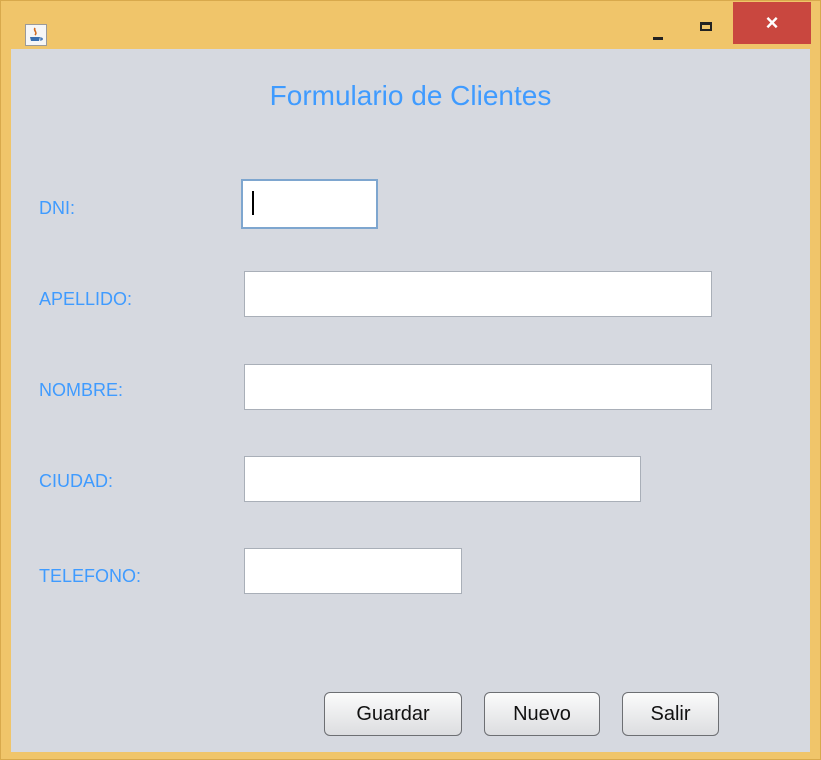  What do you see at coordinates (772, 23) in the screenshot?
I see `close-button: ×` at bounding box center [772, 23].